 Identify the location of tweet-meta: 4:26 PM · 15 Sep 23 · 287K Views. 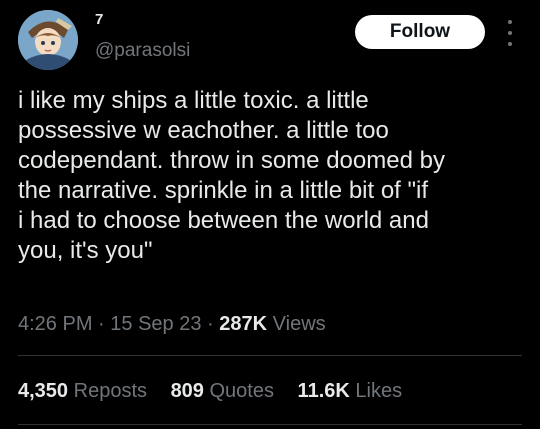
(172, 324).